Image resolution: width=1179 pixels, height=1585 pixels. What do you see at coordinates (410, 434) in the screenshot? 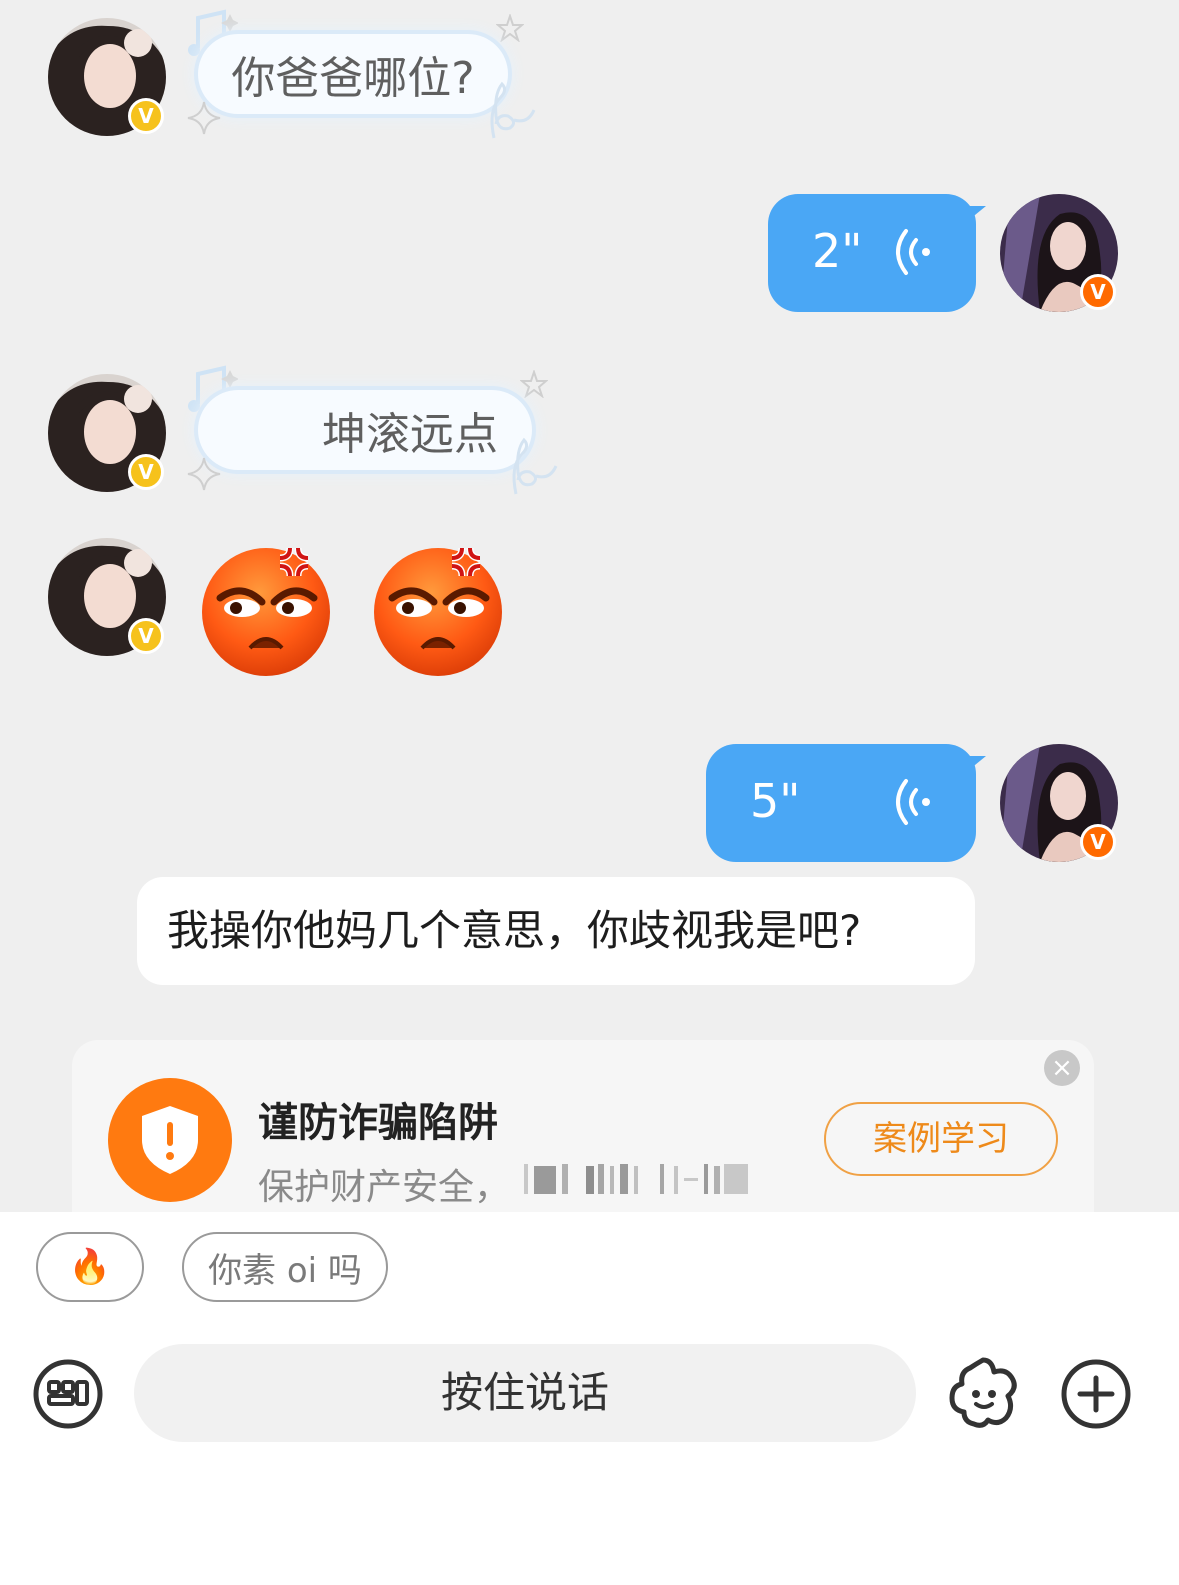
I see `message-text: 坤滚远点` at bounding box center [410, 434].